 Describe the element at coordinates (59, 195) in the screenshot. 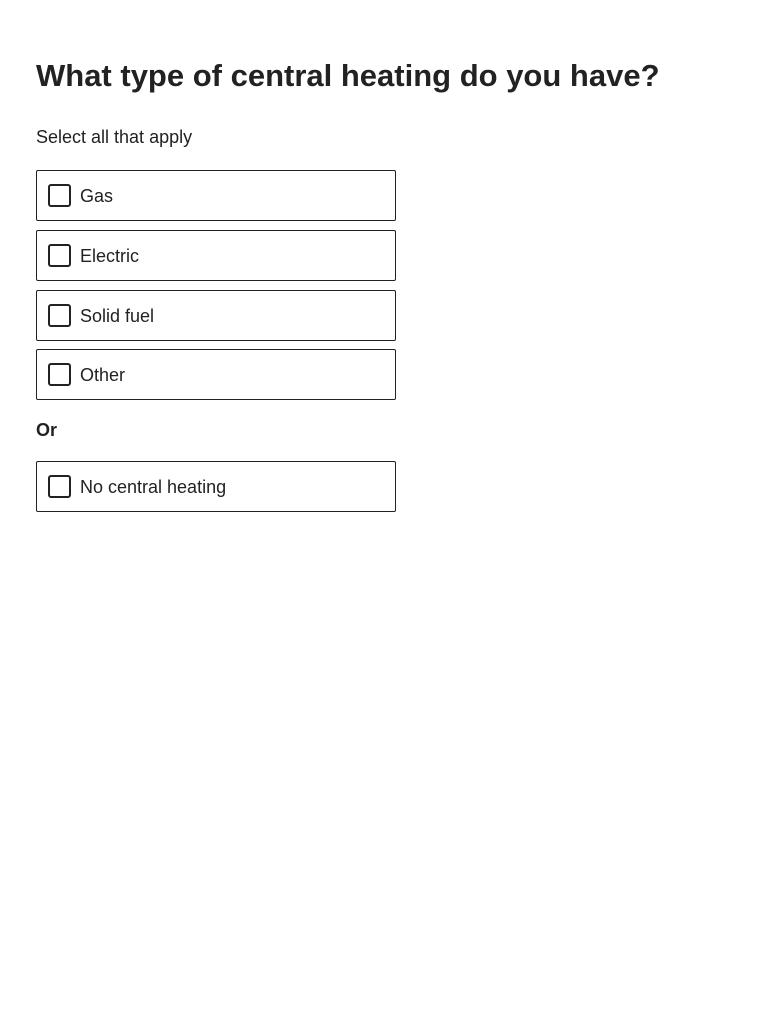

I see `checkbox-gas` at that location.